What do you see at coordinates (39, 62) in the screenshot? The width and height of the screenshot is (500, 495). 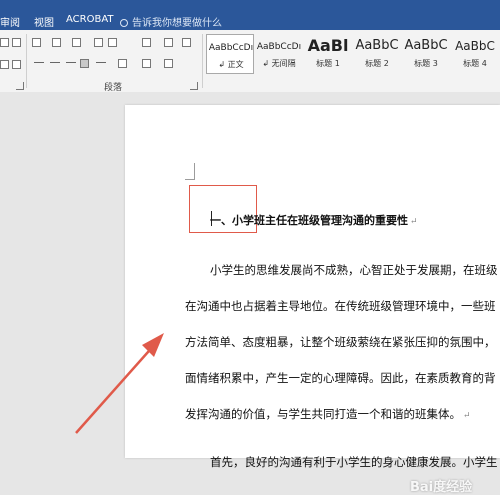 I see `align-left-button` at bounding box center [39, 62].